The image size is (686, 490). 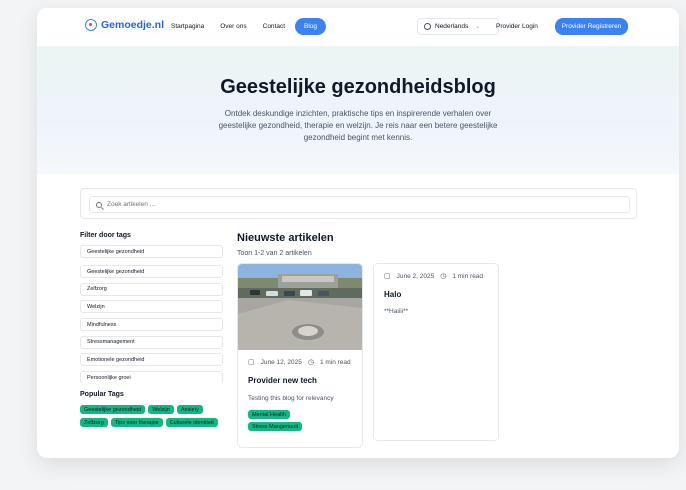 I want to click on articles-count: Toon 1-2 van 2 artikelen, so click(x=274, y=253).